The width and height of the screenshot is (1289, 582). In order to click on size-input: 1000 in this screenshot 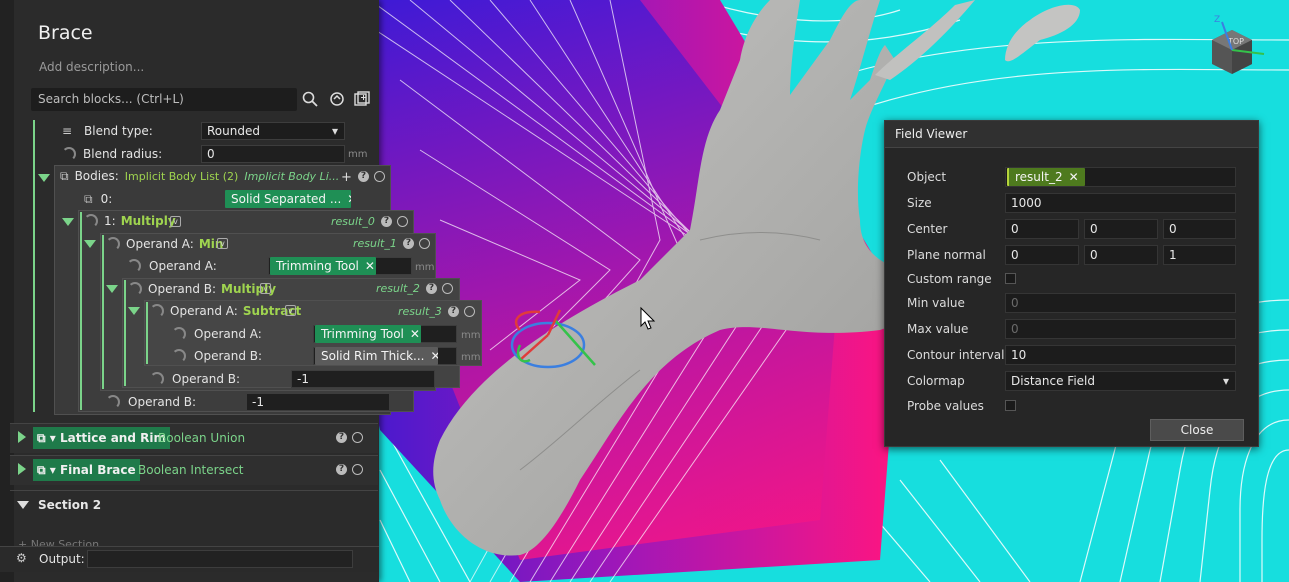, I will do `click(1120, 203)`.